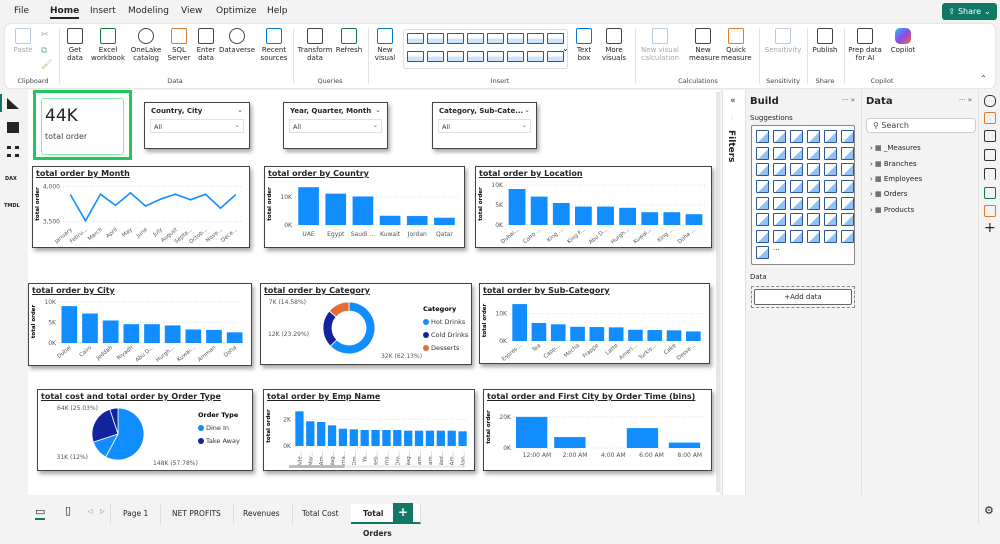 Image resolution: width=1000 pixels, height=544 pixels. Describe the element at coordinates (847, 153) in the screenshot. I see `line-clustered-column-icon` at that location.